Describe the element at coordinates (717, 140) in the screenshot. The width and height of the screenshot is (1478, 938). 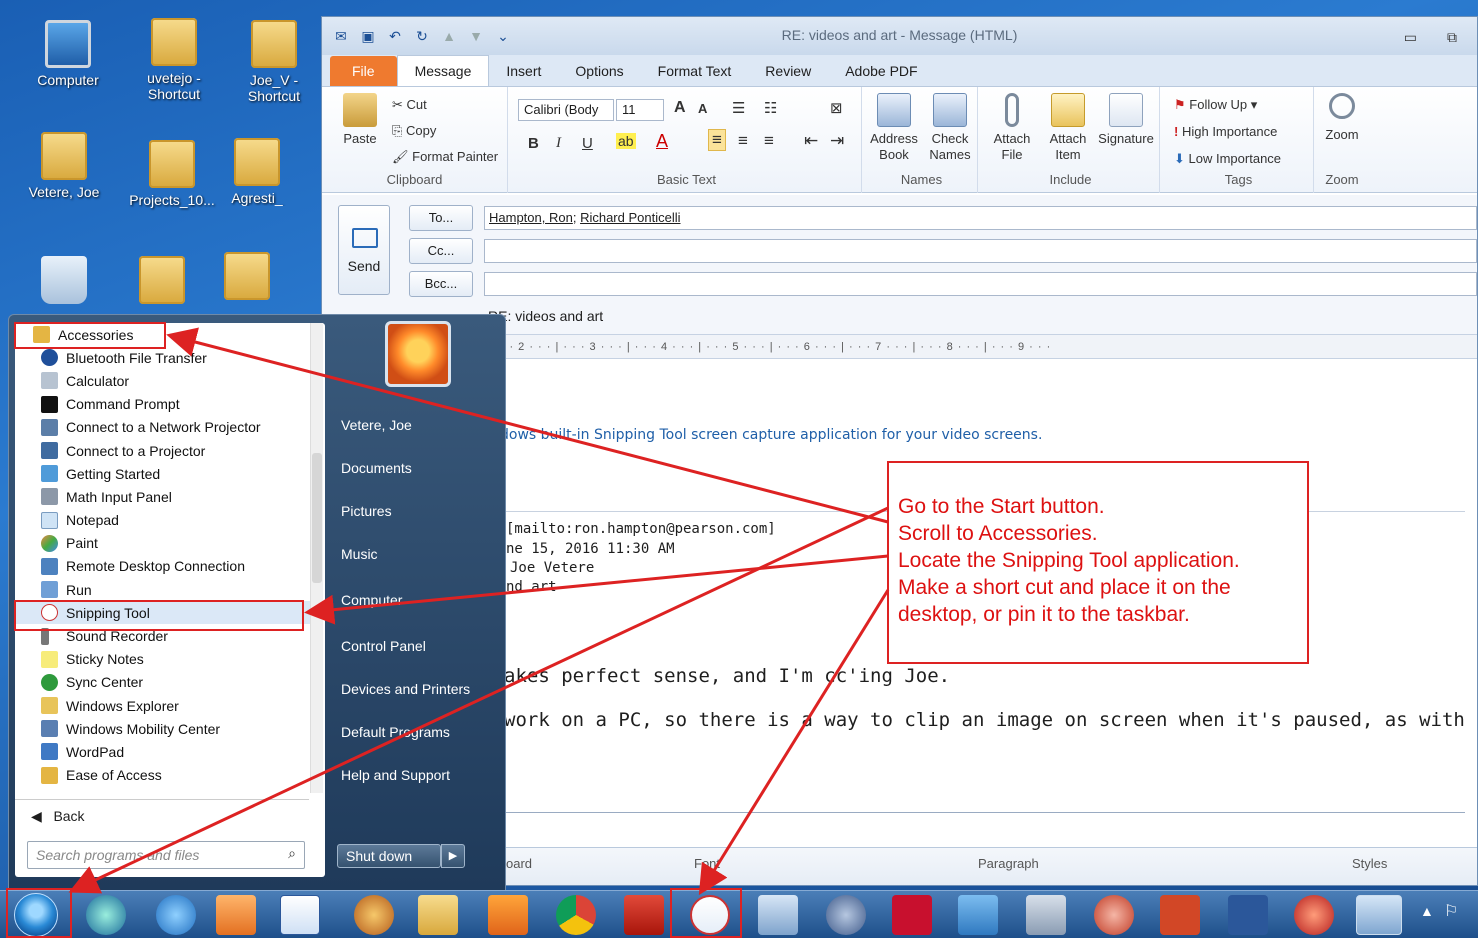
I see `align-left-icon: ≡` at that location.